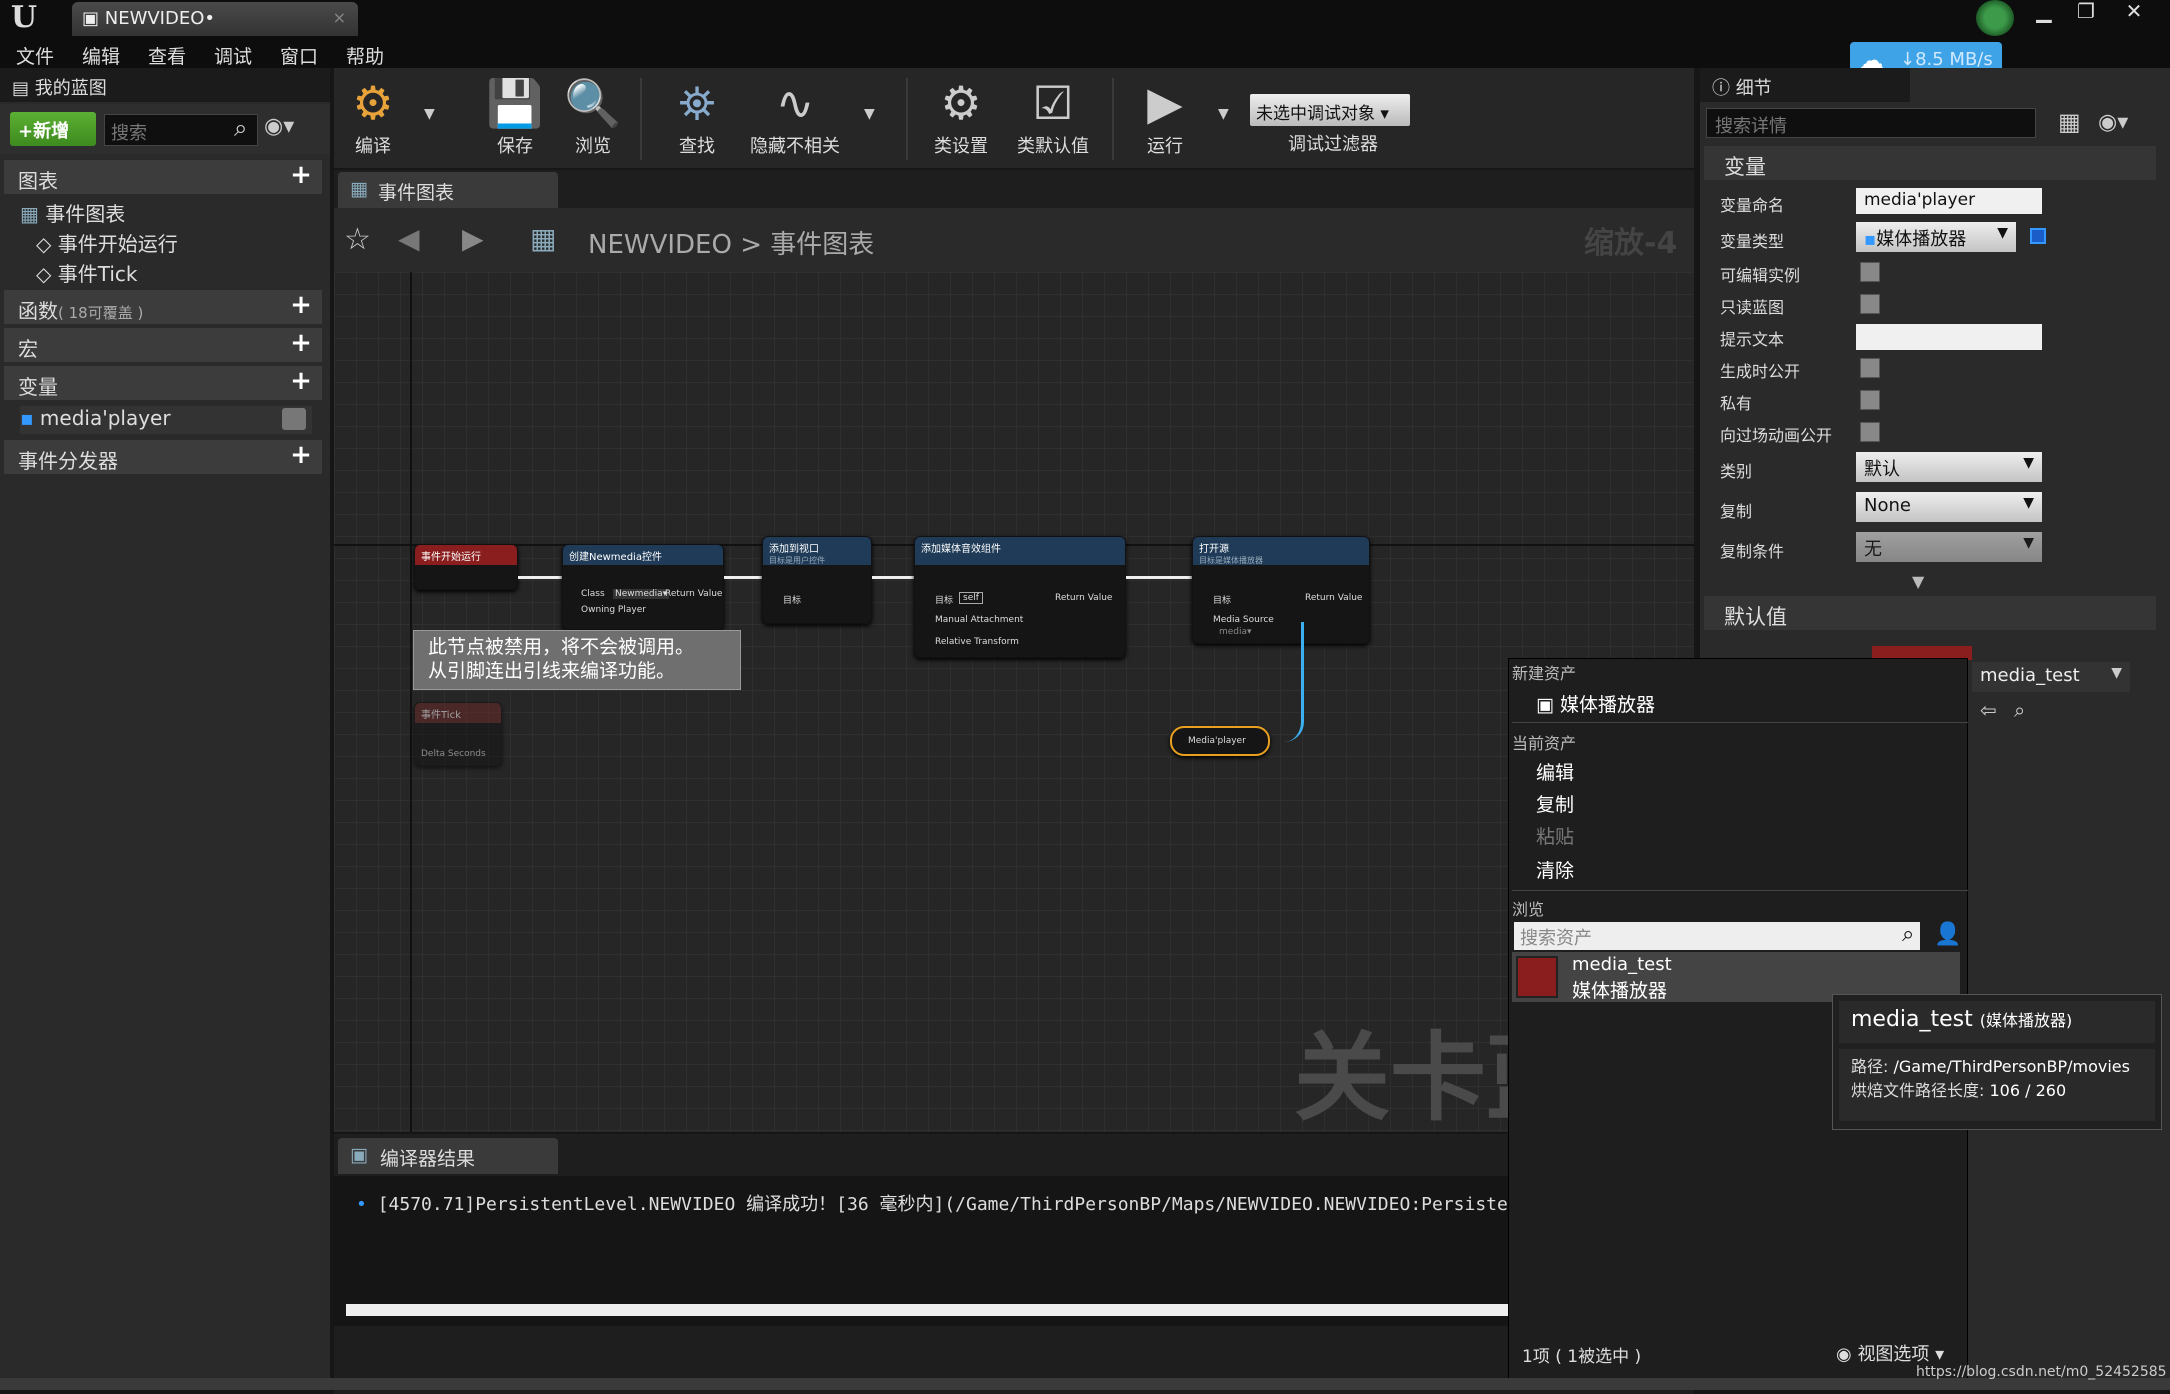 The image size is (2170, 1394). Describe the element at coordinates (163, 383) in the screenshot. I see `section-variables: 变量 +` at that location.